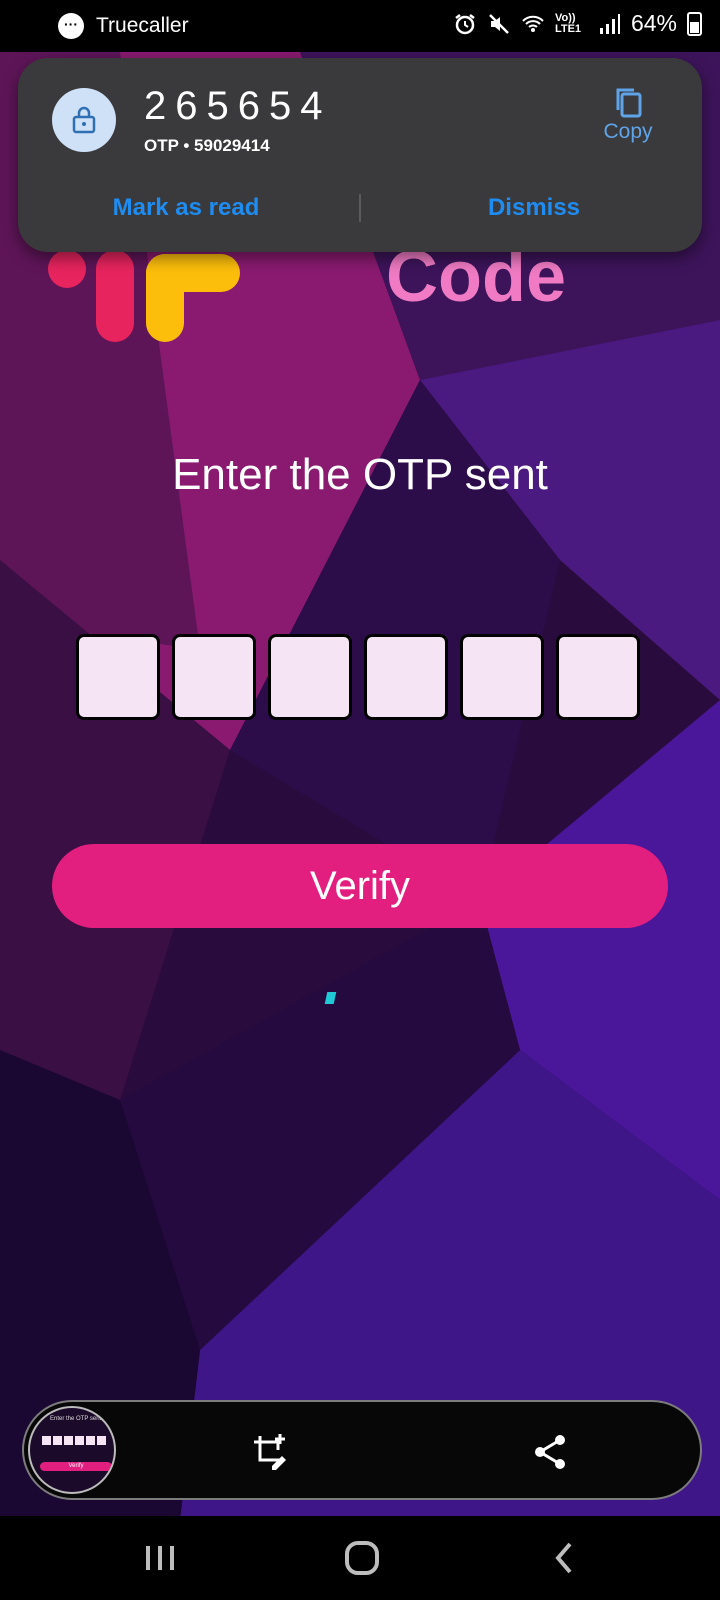 This screenshot has height=1600, width=720. Describe the element at coordinates (360, 474) in the screenshot. I see `otp-prompt: Enter the OTP sent` at that location.